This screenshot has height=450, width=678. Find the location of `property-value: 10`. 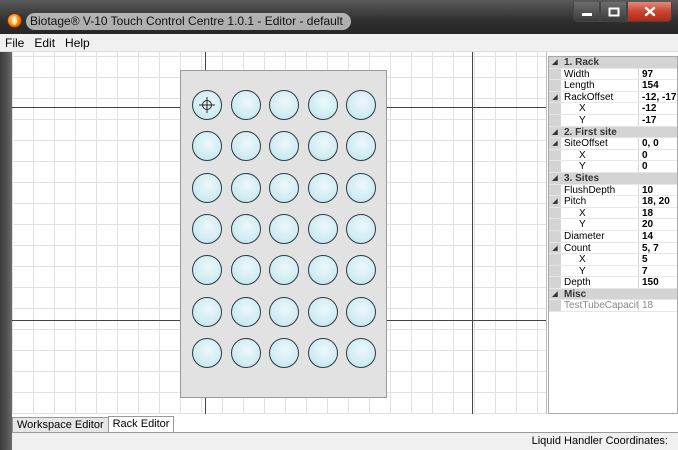

property-value: 10 is located at coordinates (658, 190).